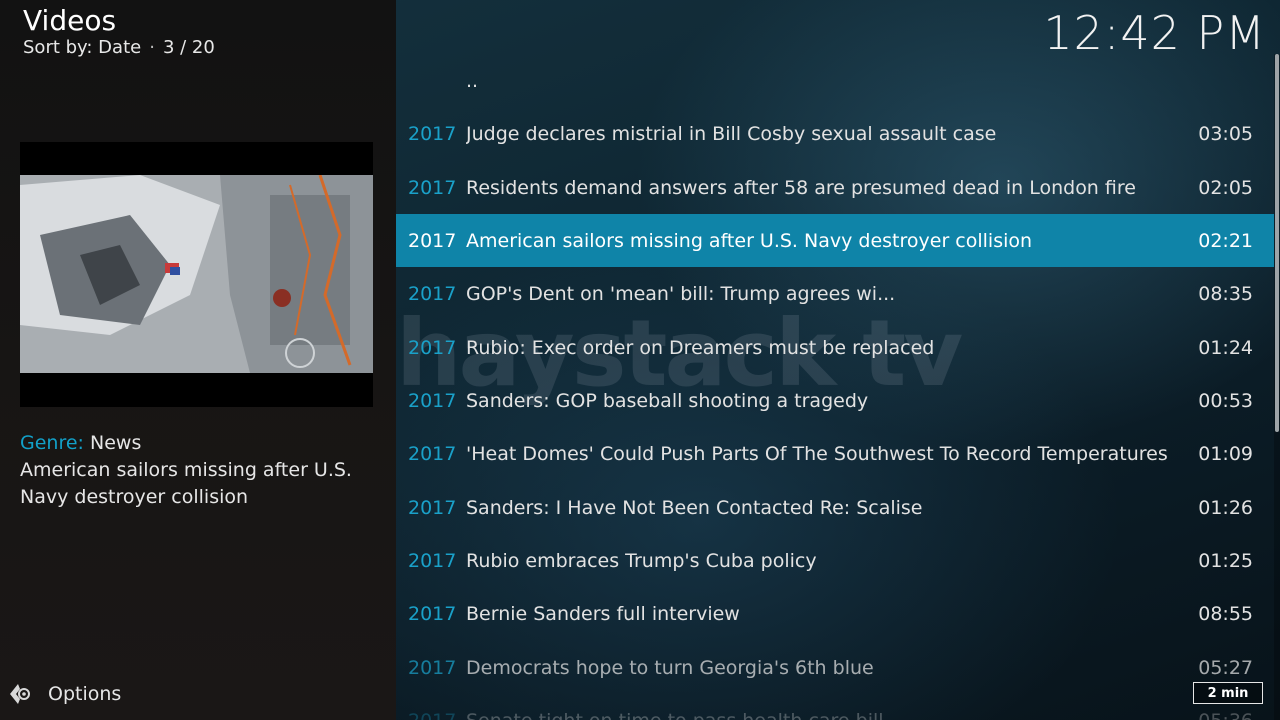 The width and height of the screenshot is (1280, 720). I want to click on duration-filter-badge: 2 min, so click(1228, 693).